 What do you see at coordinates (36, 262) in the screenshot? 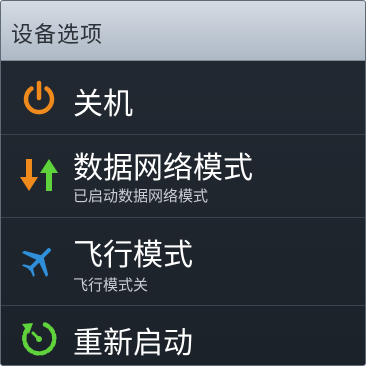
I see `airplane-icon` at bounding box center [36, 262].